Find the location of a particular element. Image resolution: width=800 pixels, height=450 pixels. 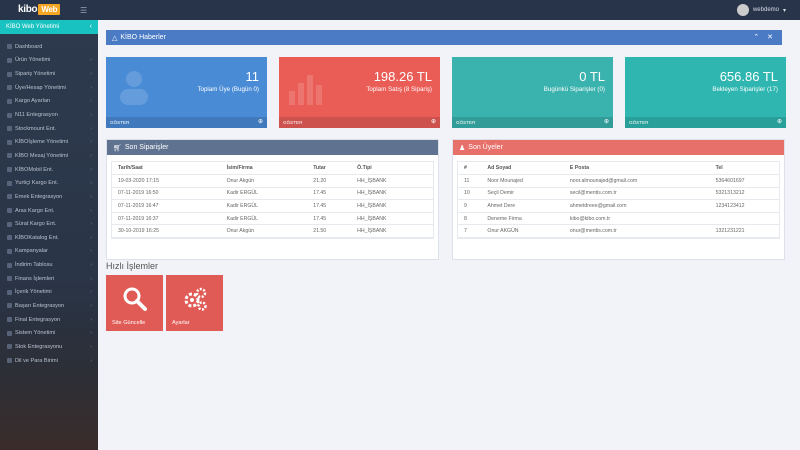

sidebar-item-label: İçerik Yönetimi is located at coordinates (33, 292).